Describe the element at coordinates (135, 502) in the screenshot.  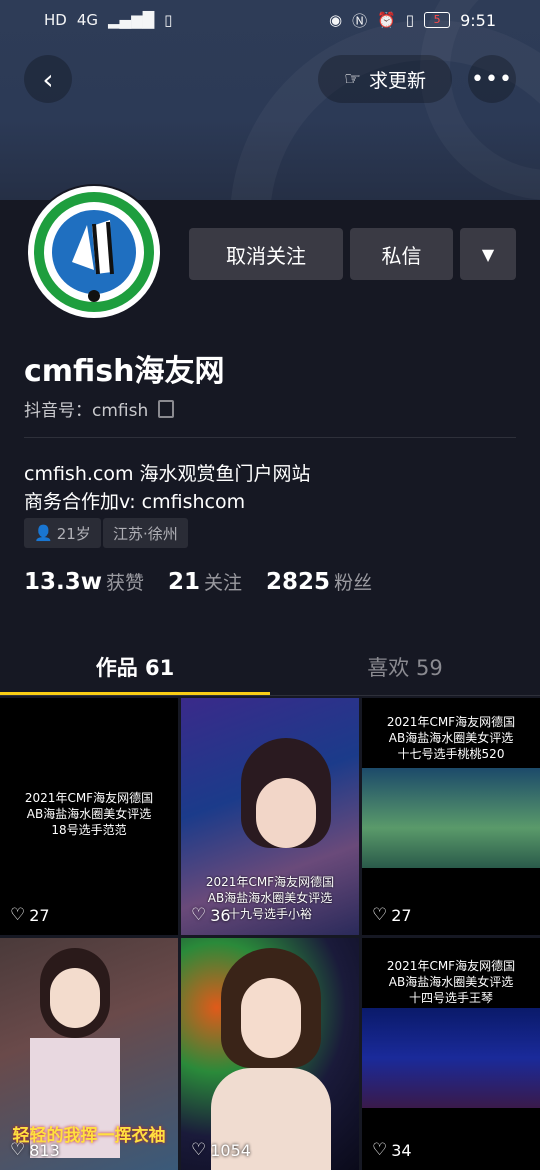
I see `bio-line: 商务合作加v: cmfishcom` at that location.